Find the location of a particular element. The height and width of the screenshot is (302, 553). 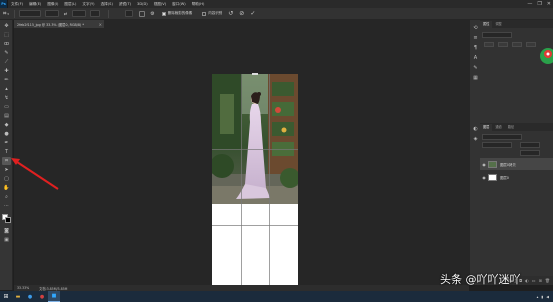

content-aware-checkbox is located at coordinates (204, 13).